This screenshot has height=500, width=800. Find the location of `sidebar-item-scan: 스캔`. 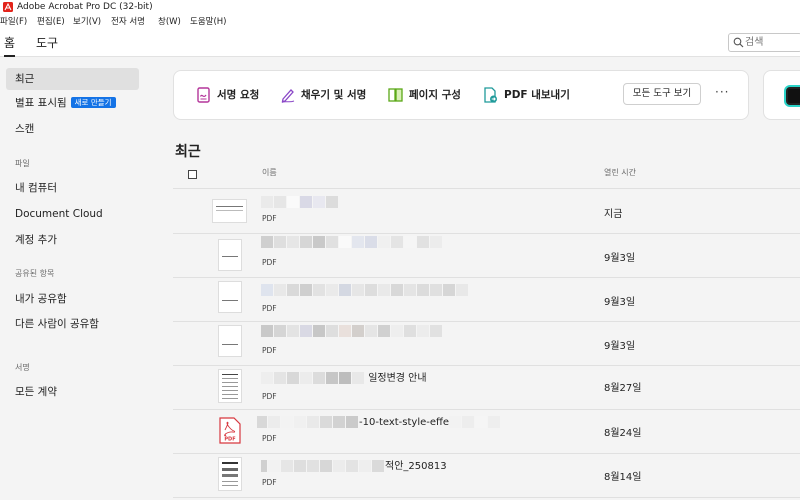

sidebar-item-scan: 스캔 is located at coordinates (72, 129).